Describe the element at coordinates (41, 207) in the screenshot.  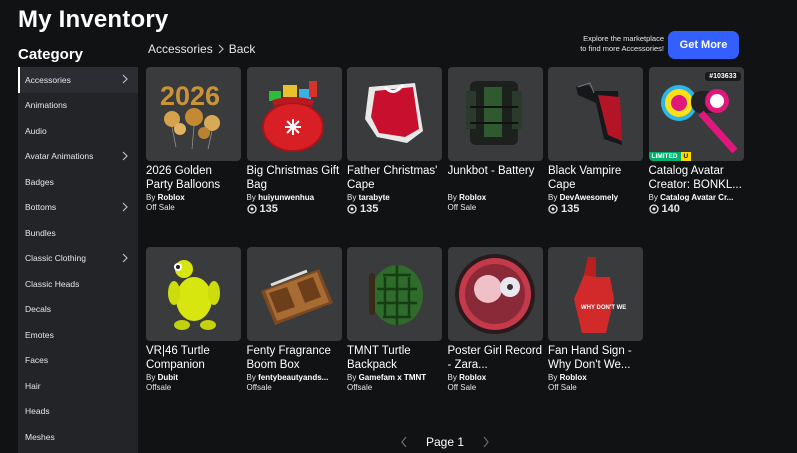
I see `sidebar-item-label: Bottoms` at that location.